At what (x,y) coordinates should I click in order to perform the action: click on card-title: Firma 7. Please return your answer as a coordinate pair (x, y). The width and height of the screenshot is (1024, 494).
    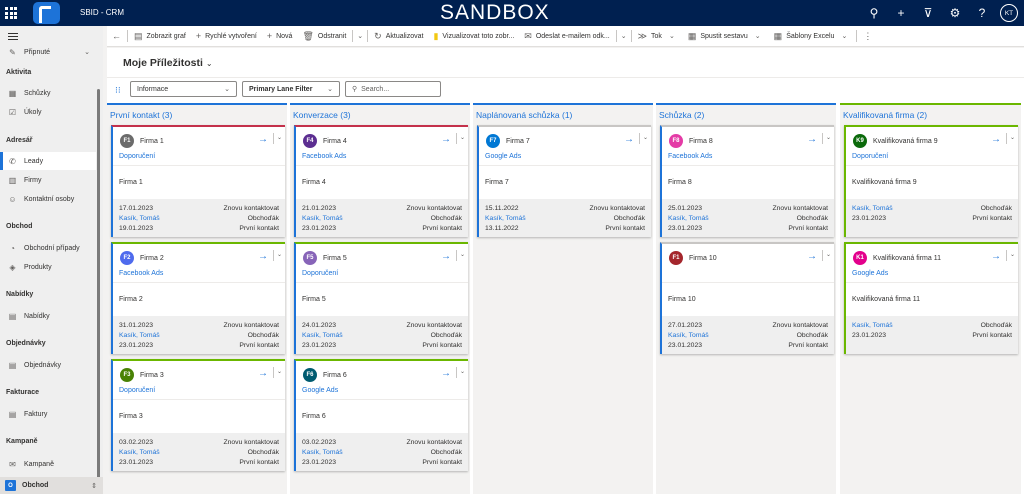
    Looking at the image, I should click on (518, 141).